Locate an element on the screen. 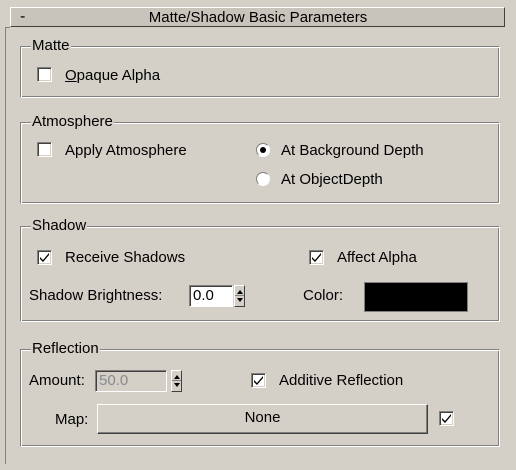 Image resolution: width=516 pixels, height=470 pixels. reflection-amount-spinner is located at coordinates (176, 381).